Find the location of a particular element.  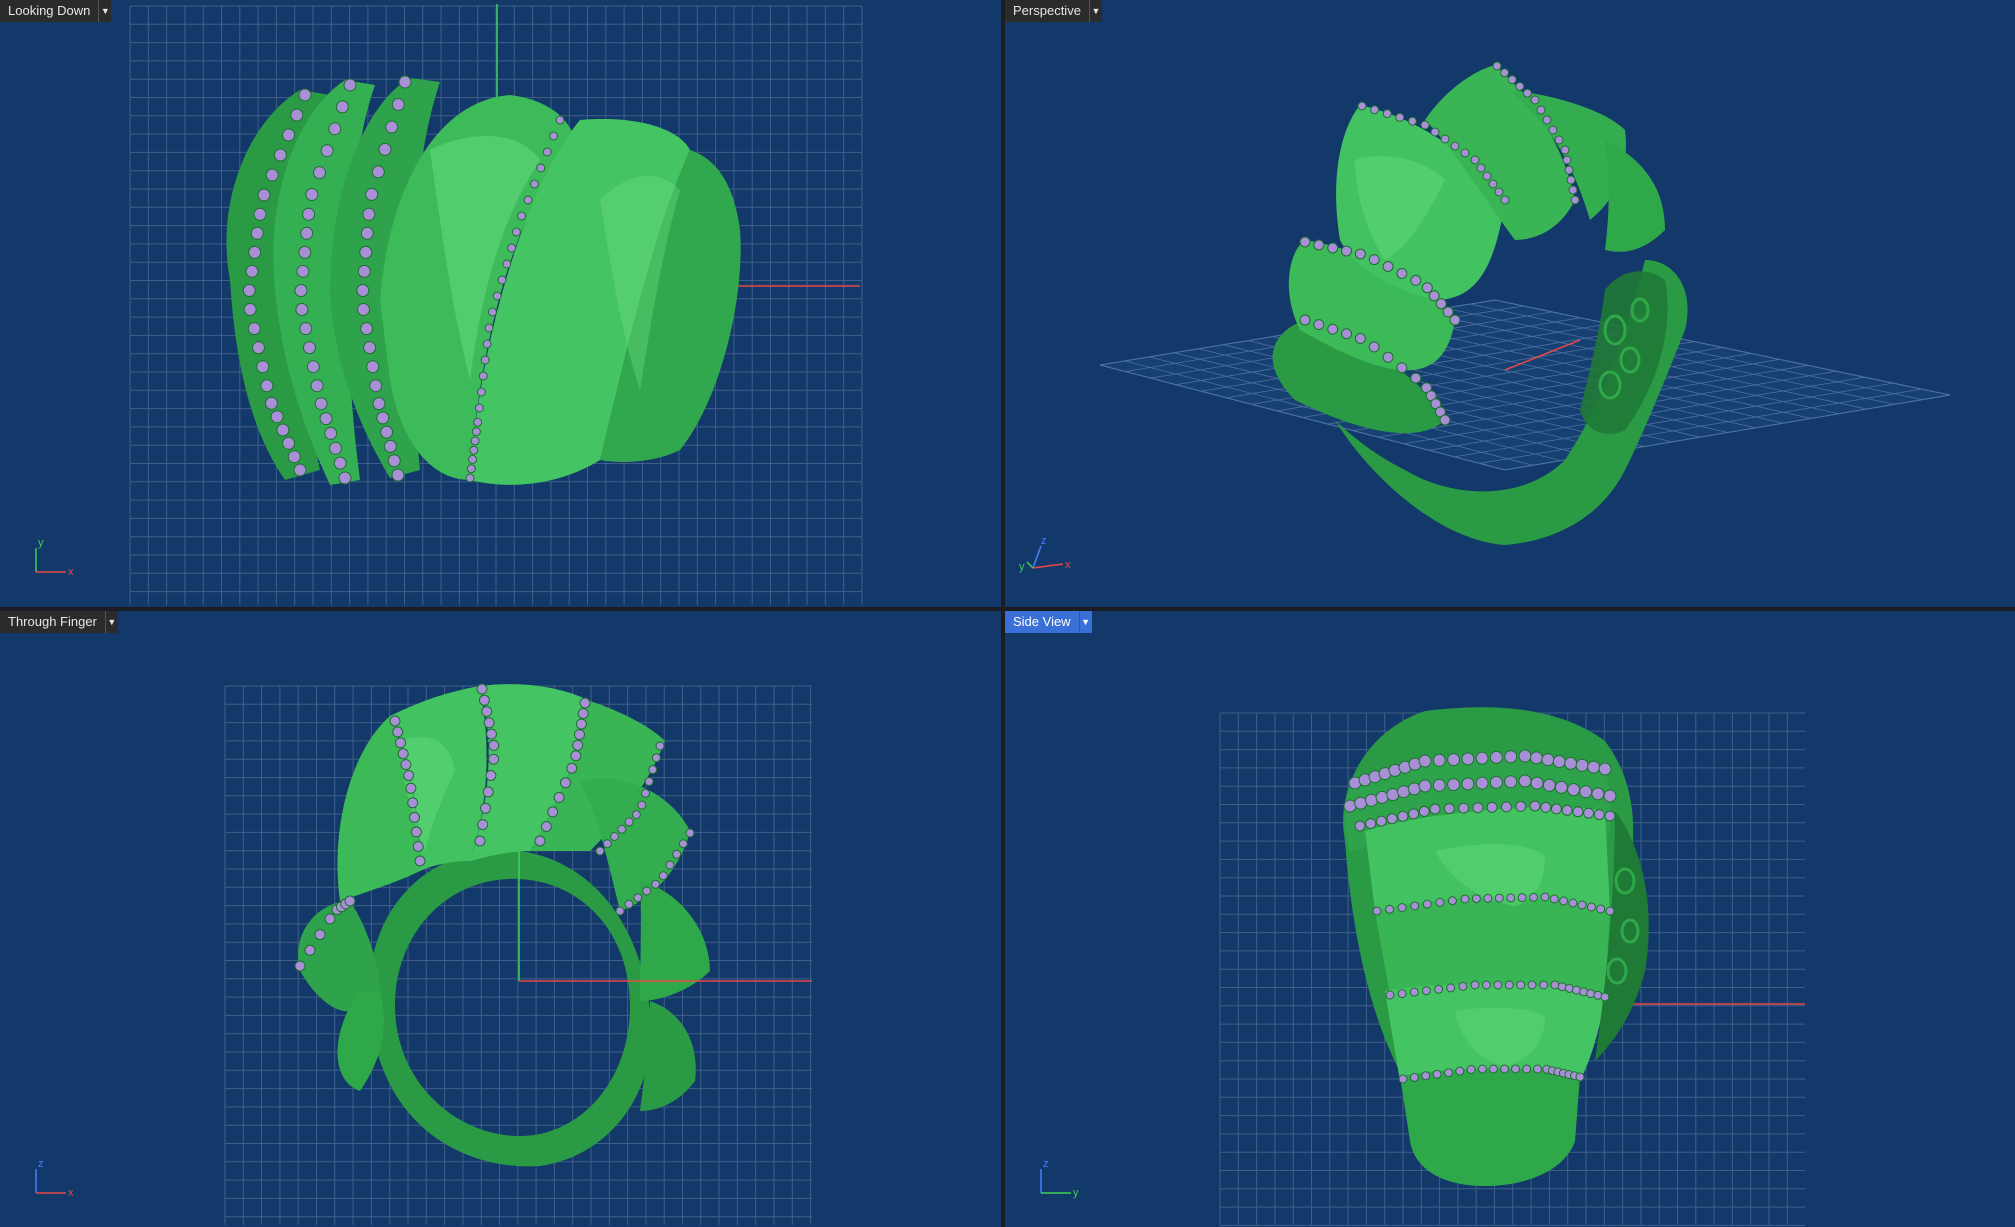

viewport-title: Looking Down is located at coordinates (50, 11).